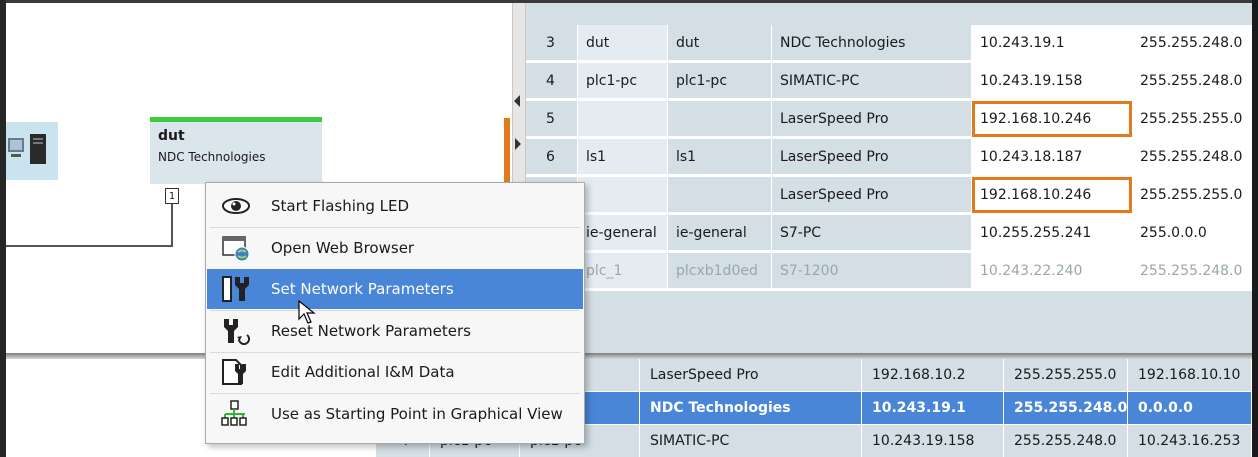 The height and width of the screenshot is (457, 1258). Describe the element at coordinates (552, 81) in the screenshot. I see `cell-row-number: 4` at that location.